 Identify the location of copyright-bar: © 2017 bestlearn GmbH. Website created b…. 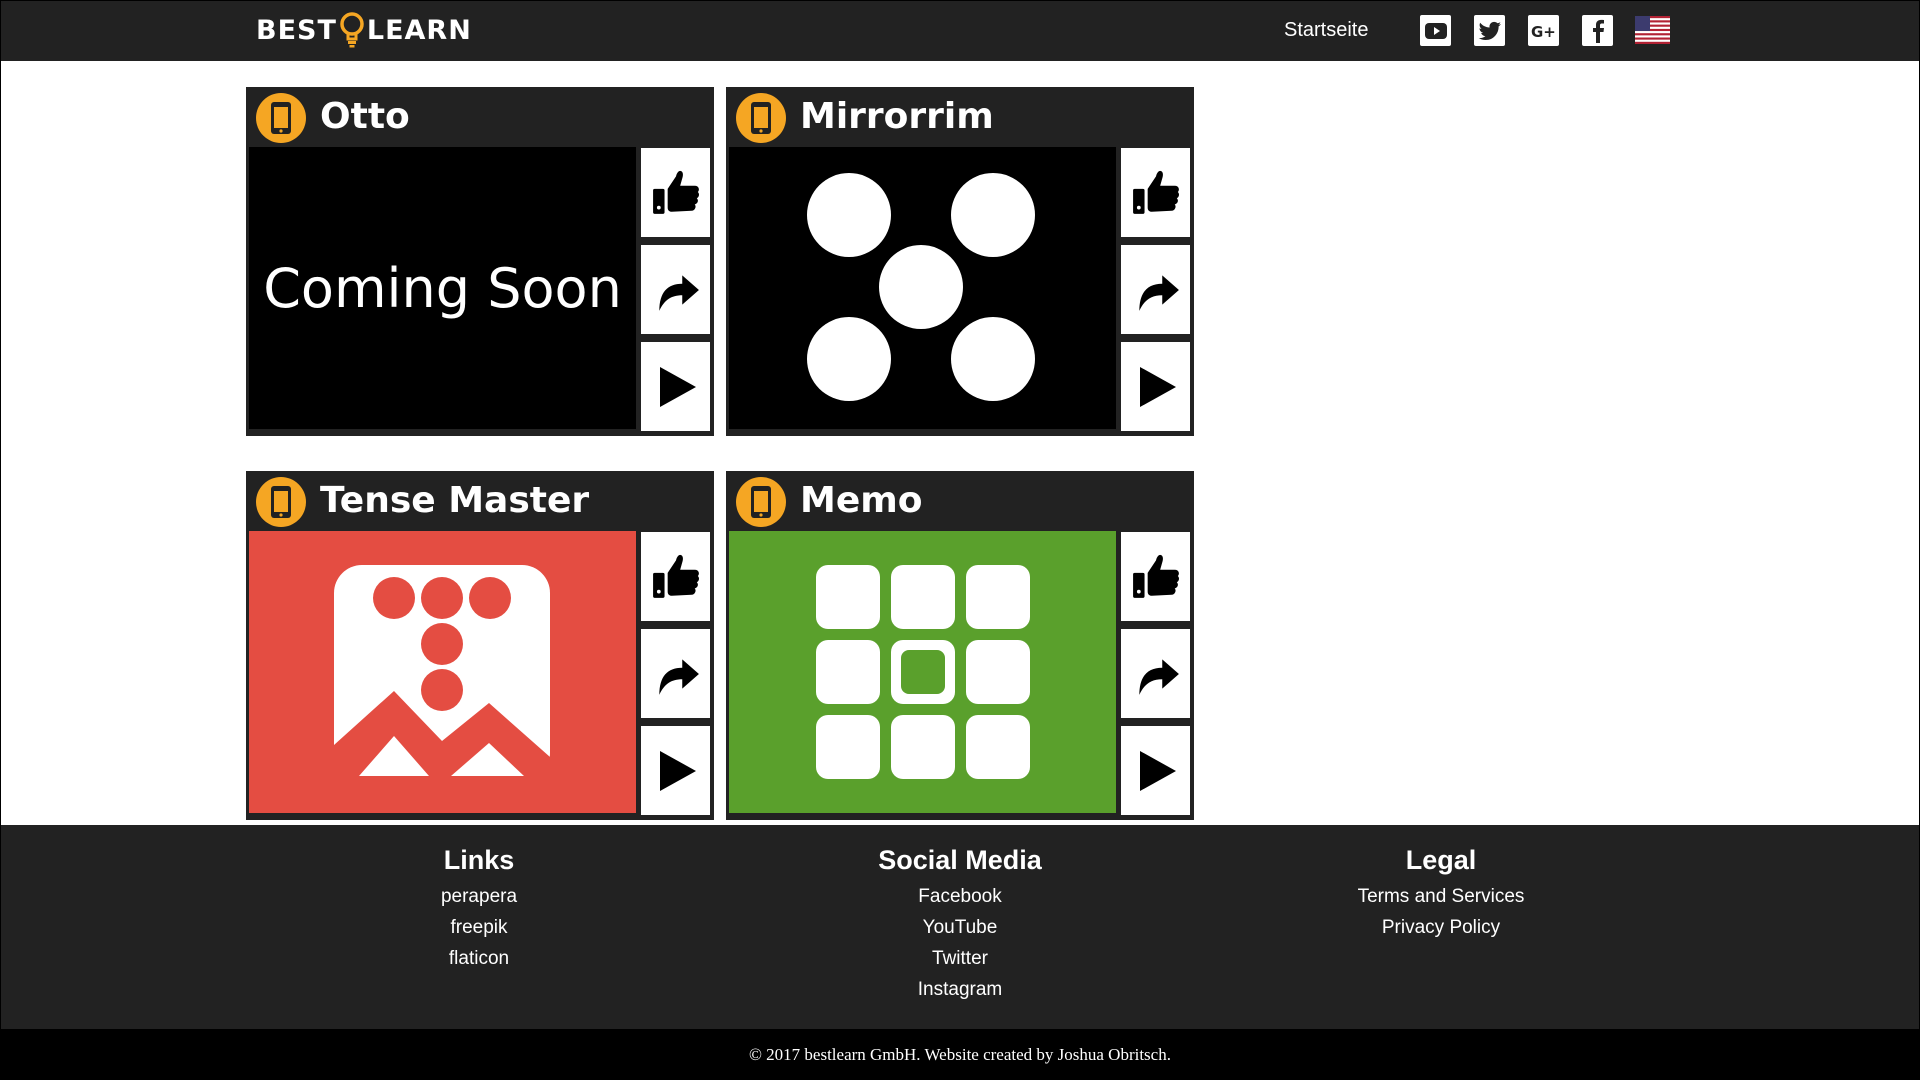
(960, 1054).